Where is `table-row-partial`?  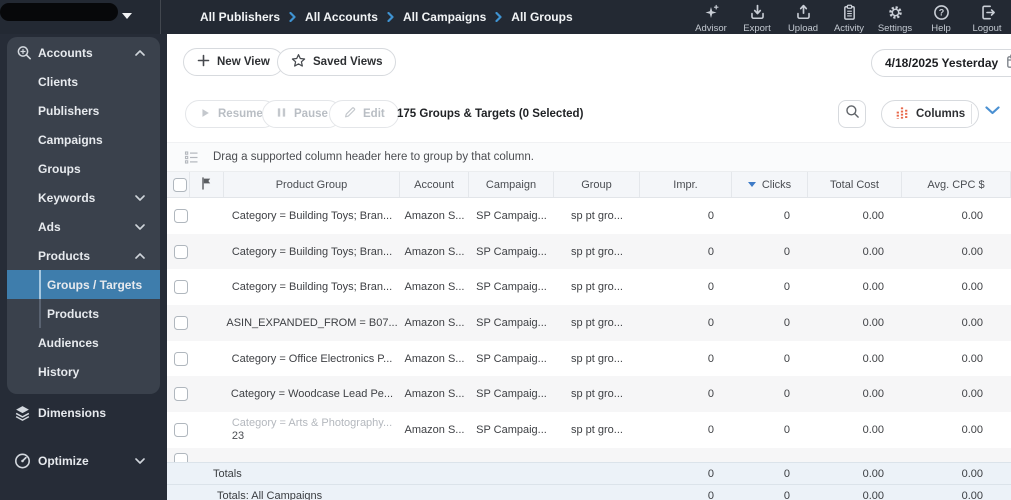 table-row-partial is located at coordinates (589, 454).